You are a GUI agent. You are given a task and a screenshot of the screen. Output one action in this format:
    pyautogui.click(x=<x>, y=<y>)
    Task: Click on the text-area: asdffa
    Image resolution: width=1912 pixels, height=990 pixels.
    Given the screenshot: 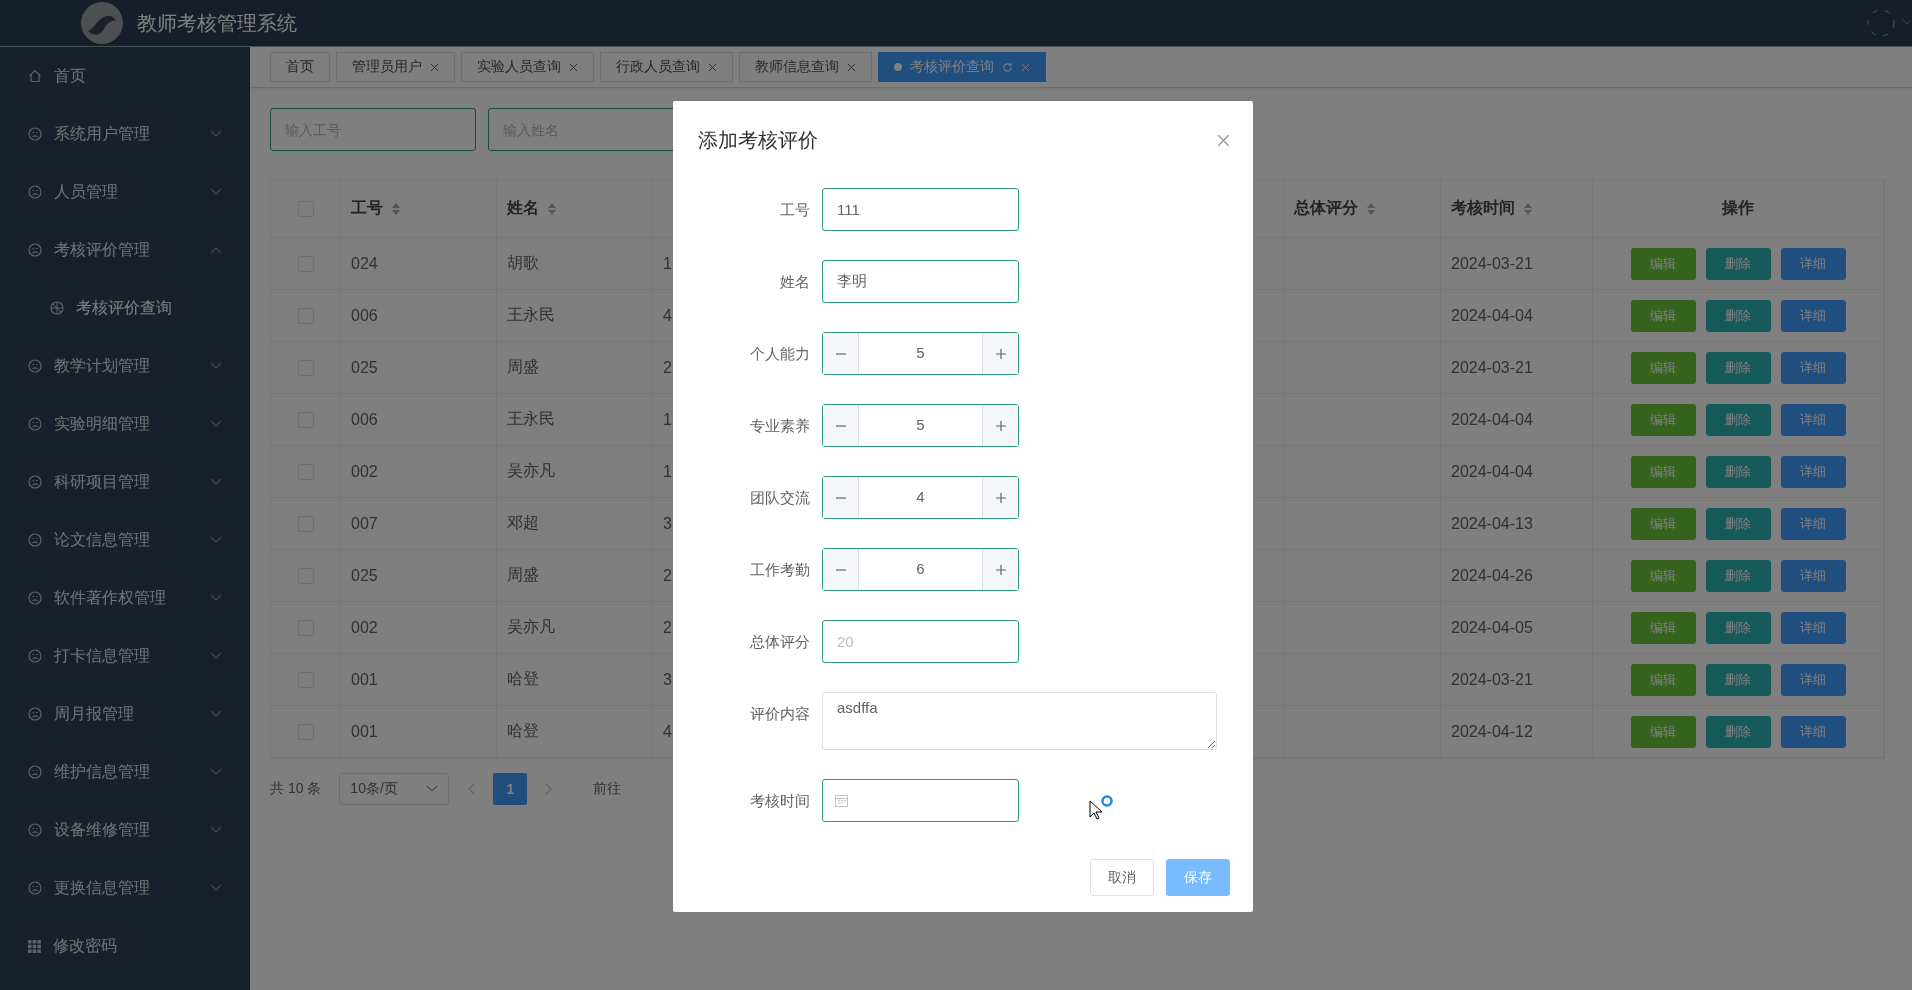 What is the action you would take?
    pyautogui.click(x=1019, y=721)
    